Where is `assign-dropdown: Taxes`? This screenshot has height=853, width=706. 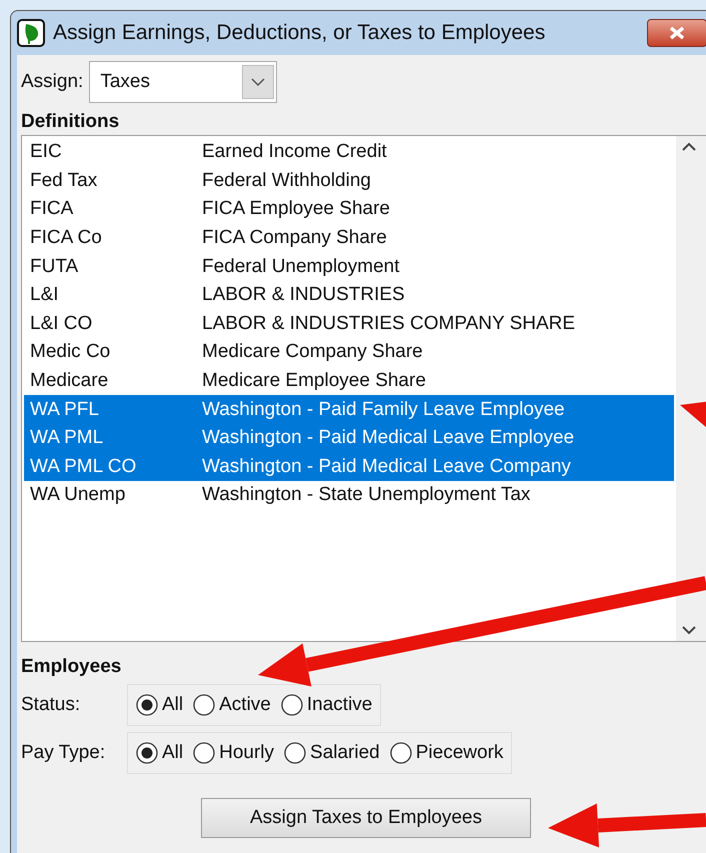 assign-dropdown: Taxes is located at coordinates (183, 82).